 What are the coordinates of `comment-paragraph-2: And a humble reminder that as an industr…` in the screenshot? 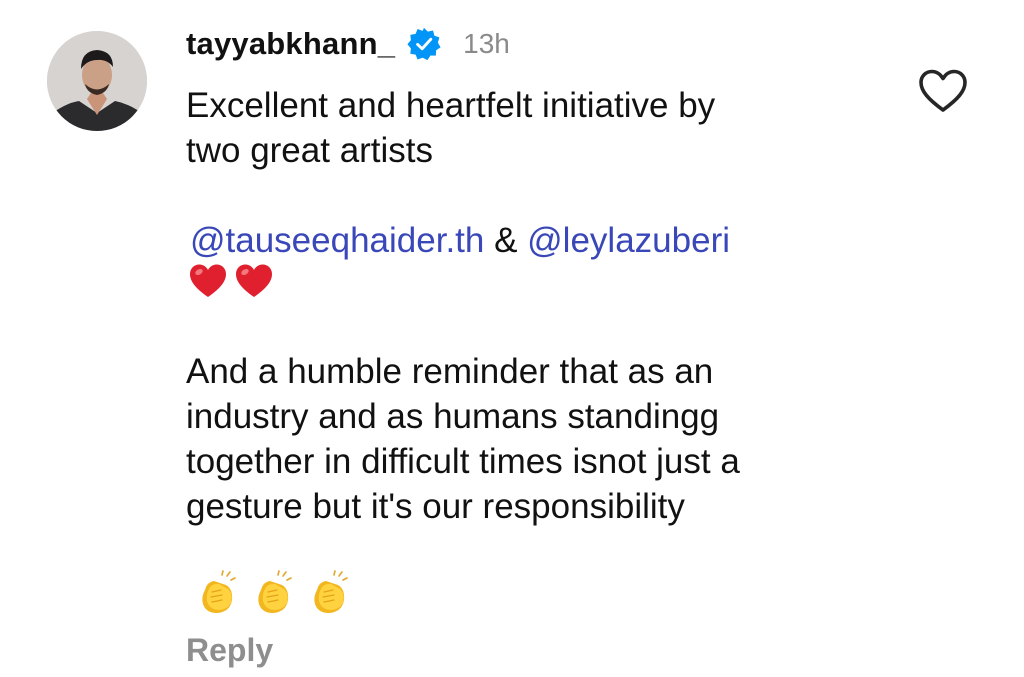 It's located at (463, 439).